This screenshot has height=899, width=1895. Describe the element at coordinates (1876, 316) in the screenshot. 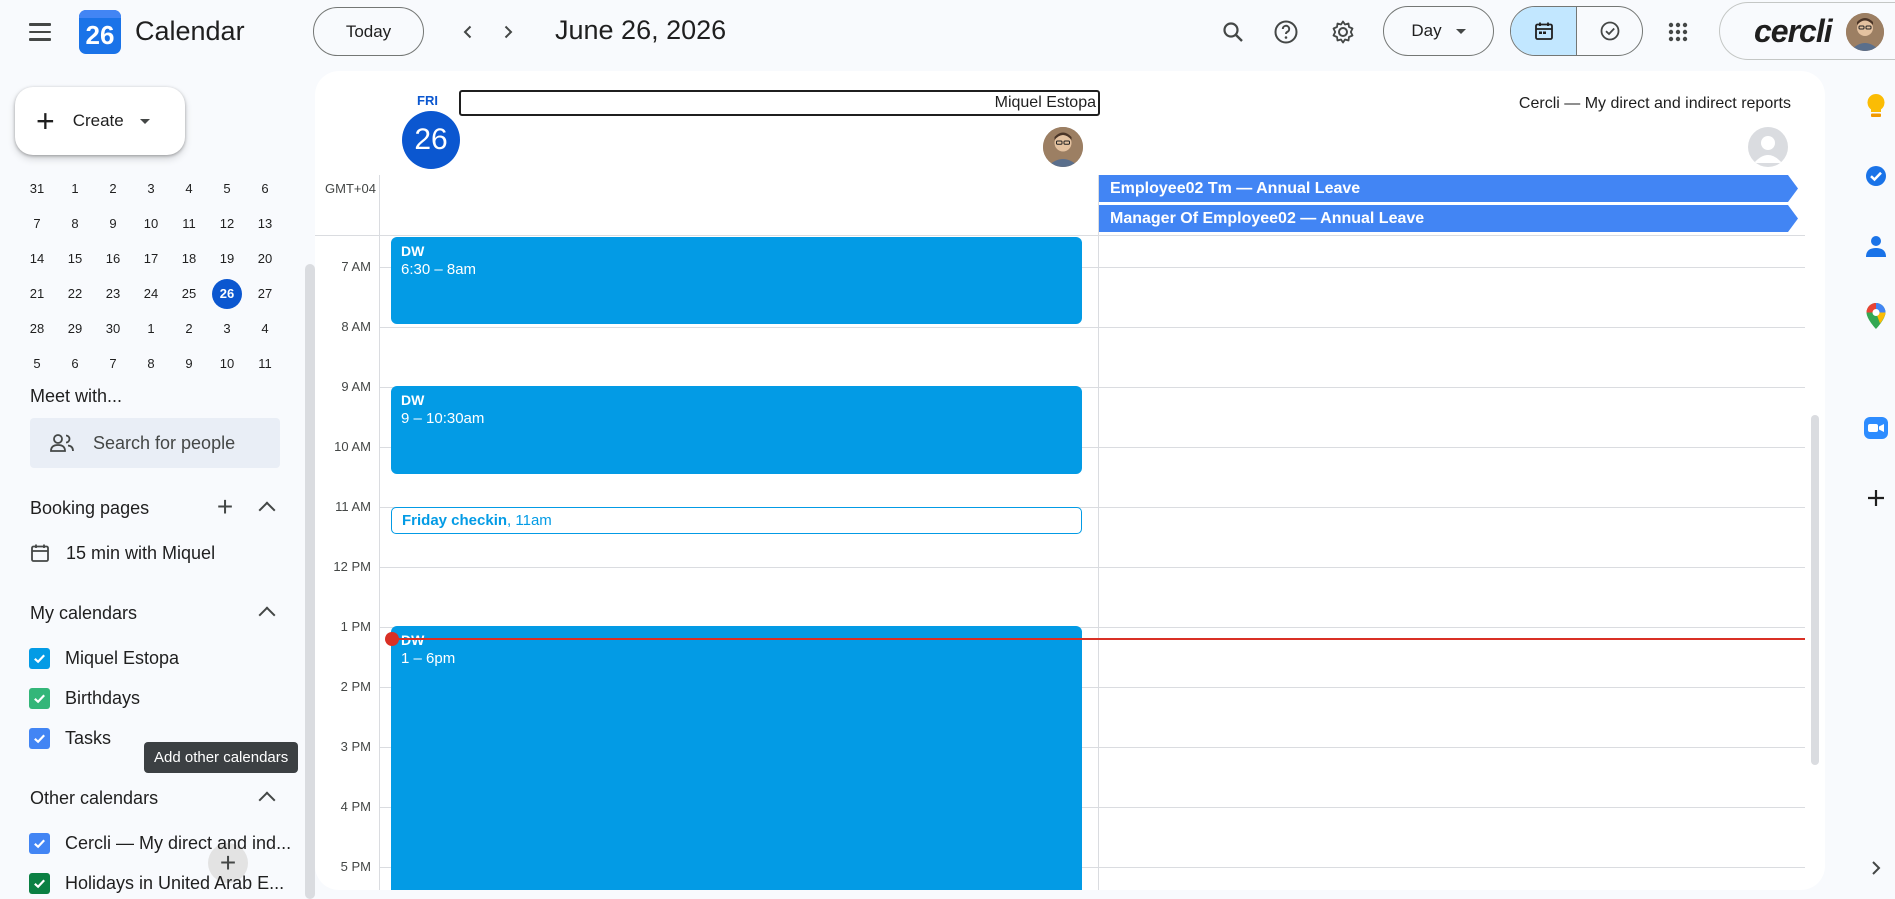

I see `maps-pin-icon` at that location.